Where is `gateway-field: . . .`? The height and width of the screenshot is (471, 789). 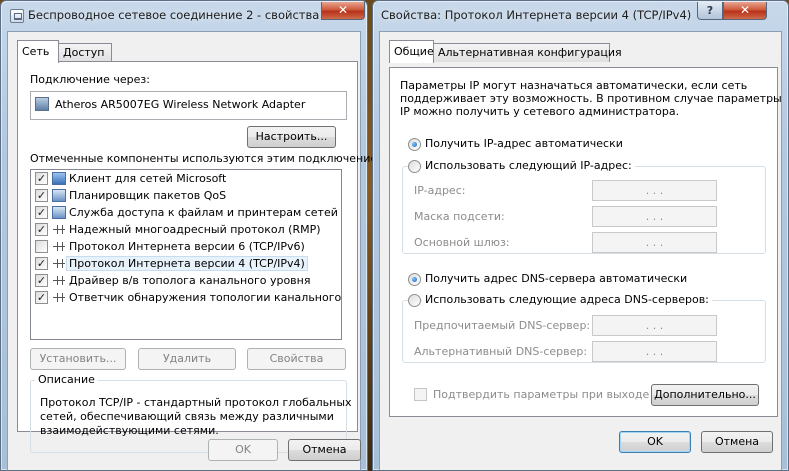
gateway-field: . . . is located at coordinates (654, 242).